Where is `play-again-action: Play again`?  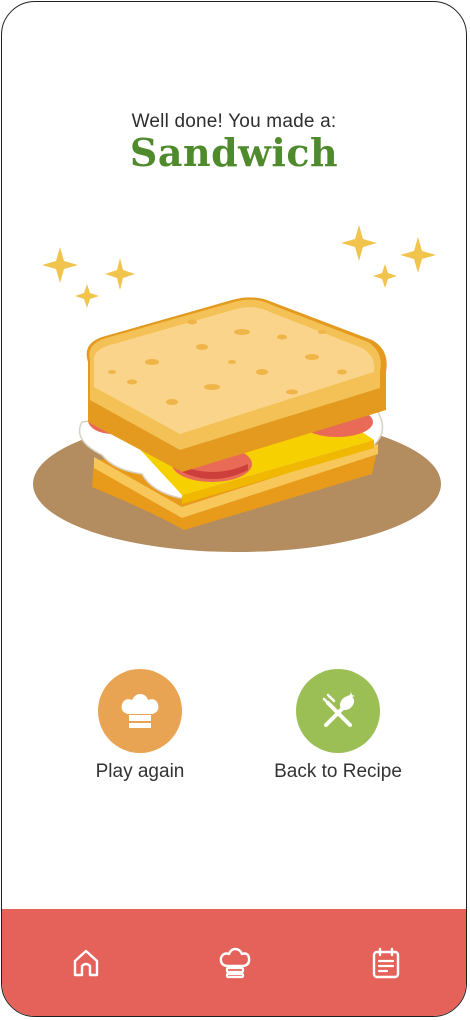
play-again-action: Play again is located at coordinates (140, 726).